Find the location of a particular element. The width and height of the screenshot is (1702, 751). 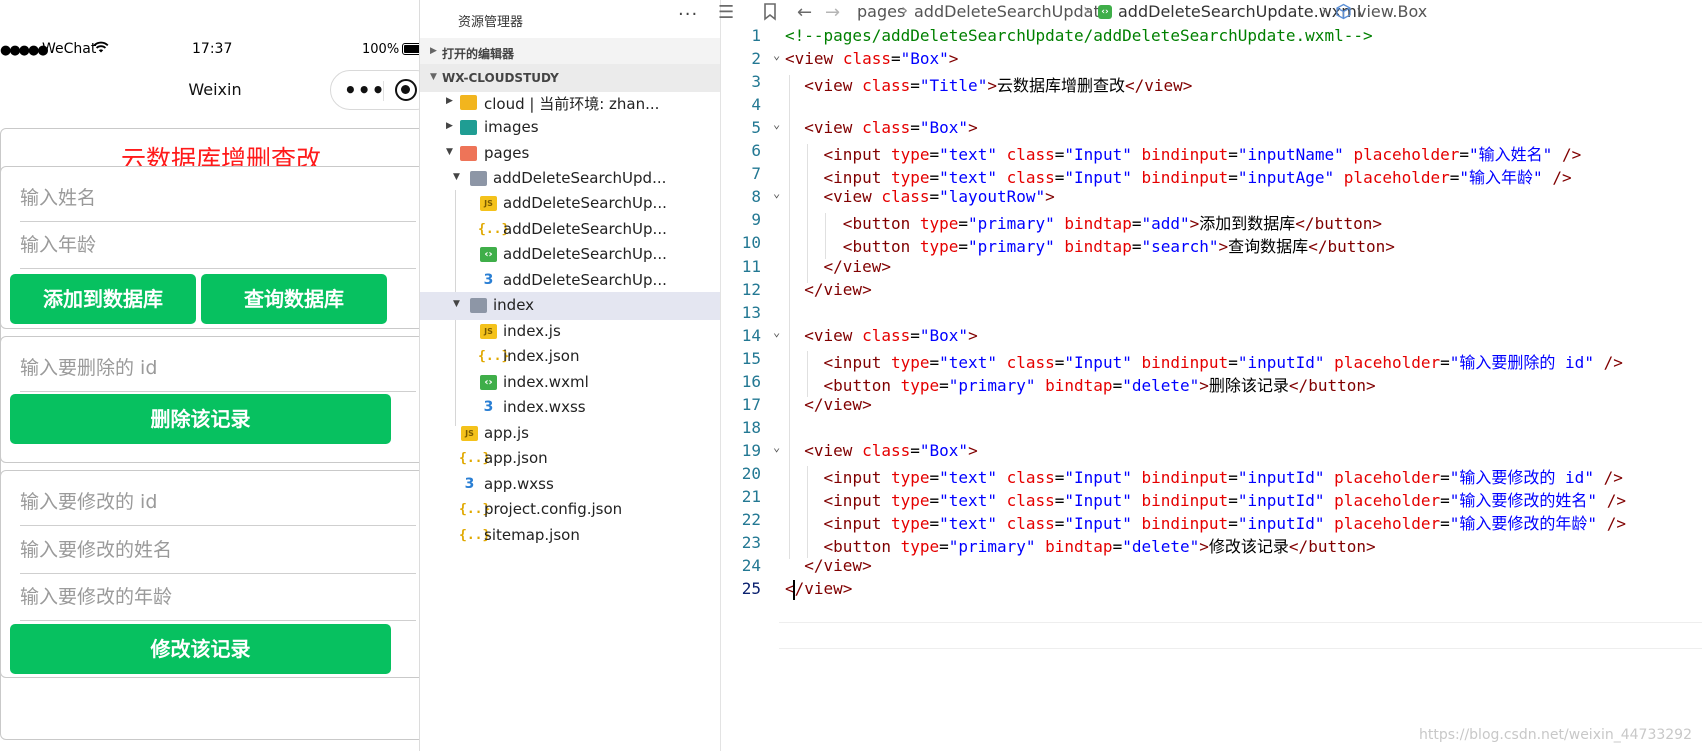

list-icon: ☰ is located at coordinates (726, 12).